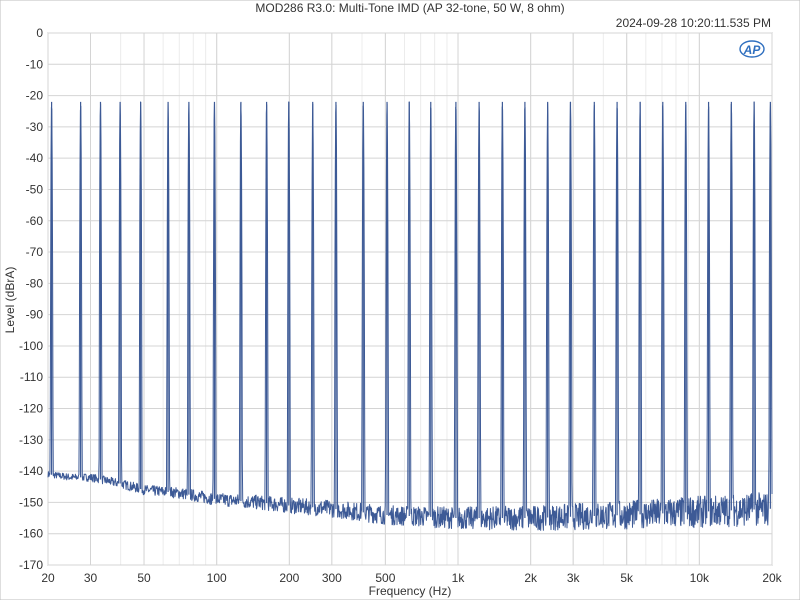  I want to click on y-tick-label: -90, so click(35, 315).